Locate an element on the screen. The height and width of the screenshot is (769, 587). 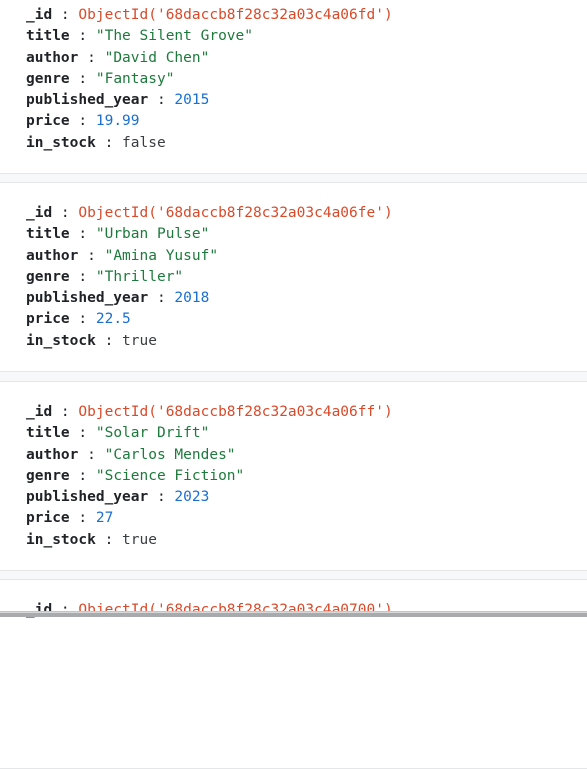
field-title: title : "Solar Drift" is located at coordinates (209, 433).